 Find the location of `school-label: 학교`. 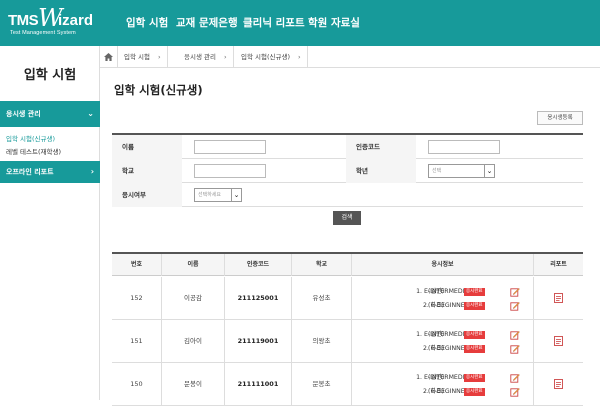

school-label: 학교 is located at coordinates (147, 171).